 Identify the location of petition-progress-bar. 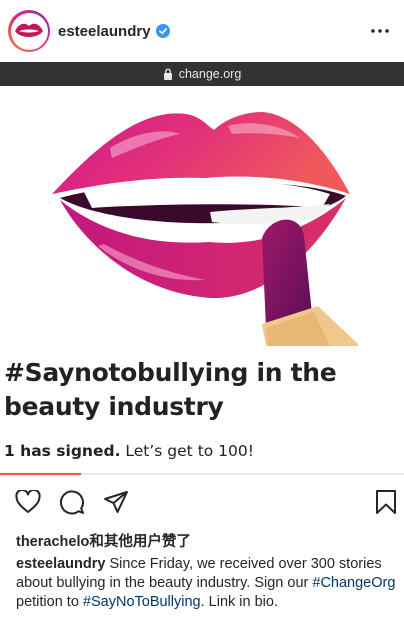
(202, 474).